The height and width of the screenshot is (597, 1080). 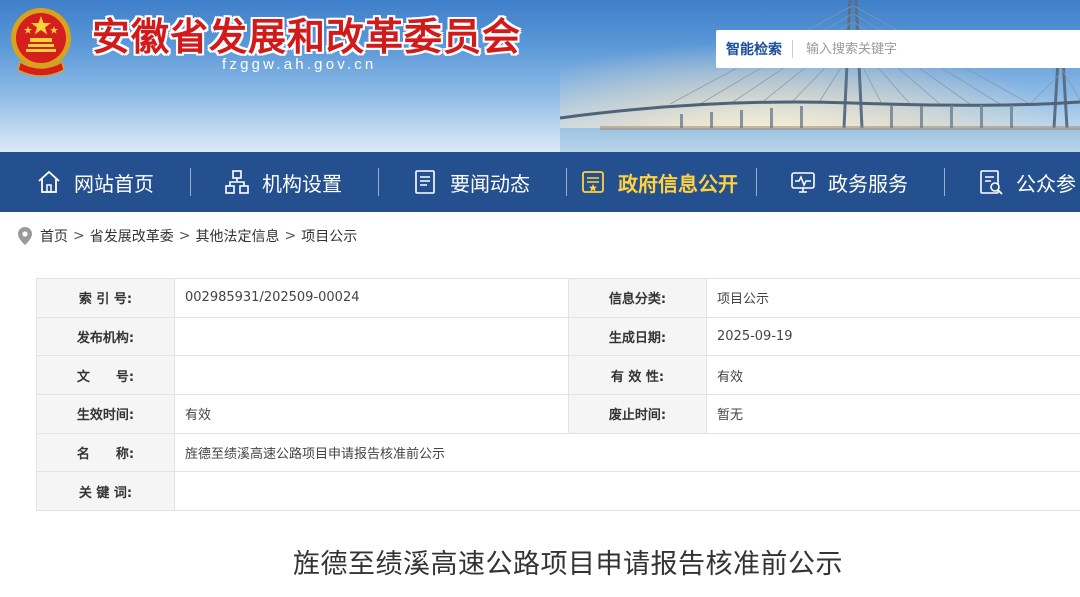 I want to click on validity-label: 有 效 性:, so click(x=637, y=375).